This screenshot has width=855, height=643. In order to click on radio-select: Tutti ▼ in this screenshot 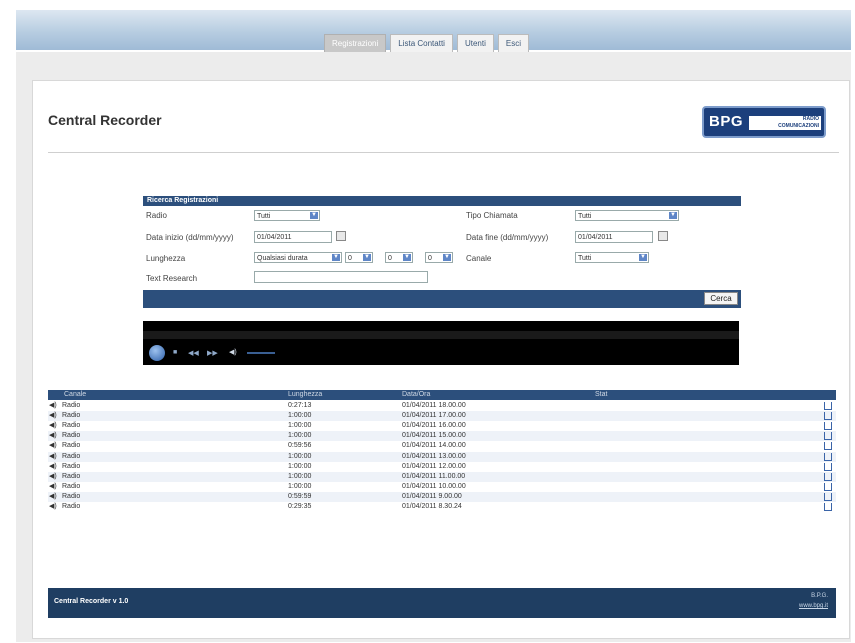, I will do `click(287, 215)`.